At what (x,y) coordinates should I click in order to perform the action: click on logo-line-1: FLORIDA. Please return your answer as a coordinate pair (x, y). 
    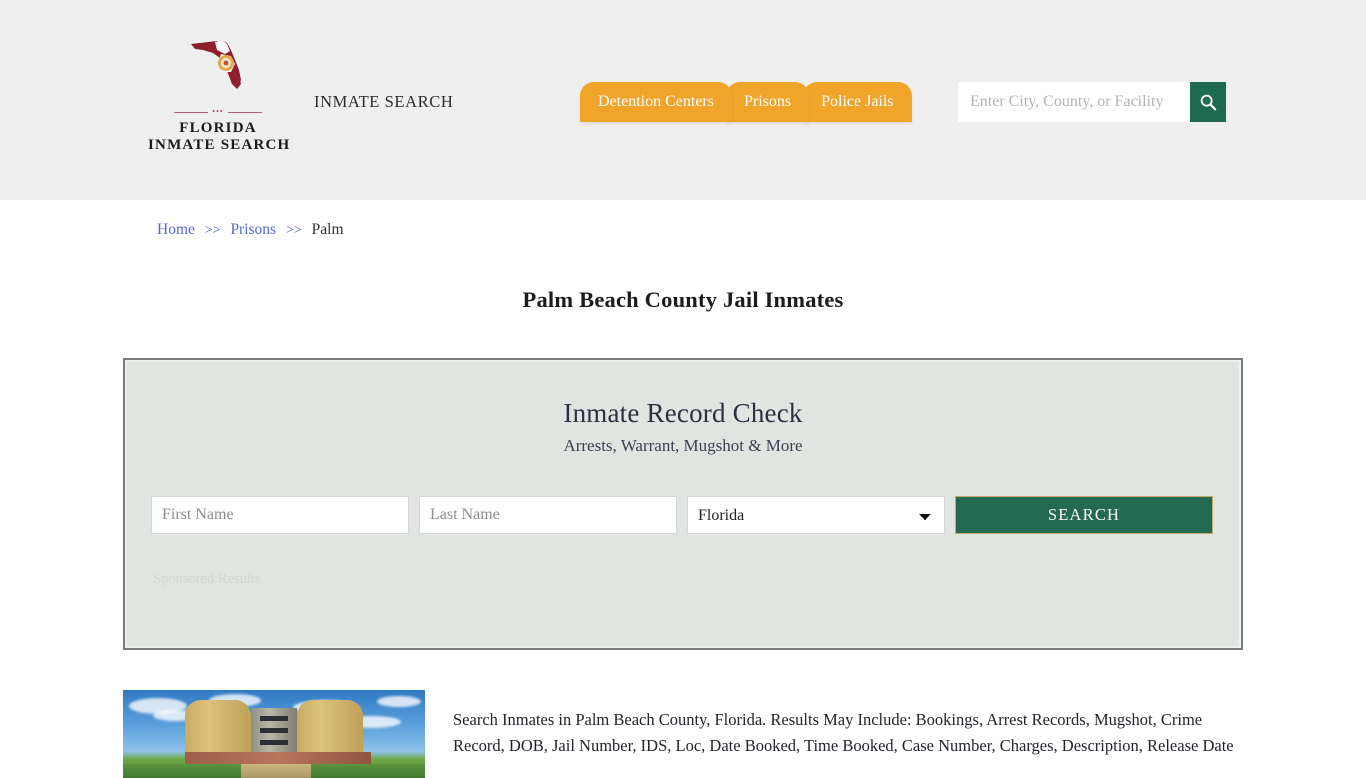
    Looking at the image, I should click on (218, 128).